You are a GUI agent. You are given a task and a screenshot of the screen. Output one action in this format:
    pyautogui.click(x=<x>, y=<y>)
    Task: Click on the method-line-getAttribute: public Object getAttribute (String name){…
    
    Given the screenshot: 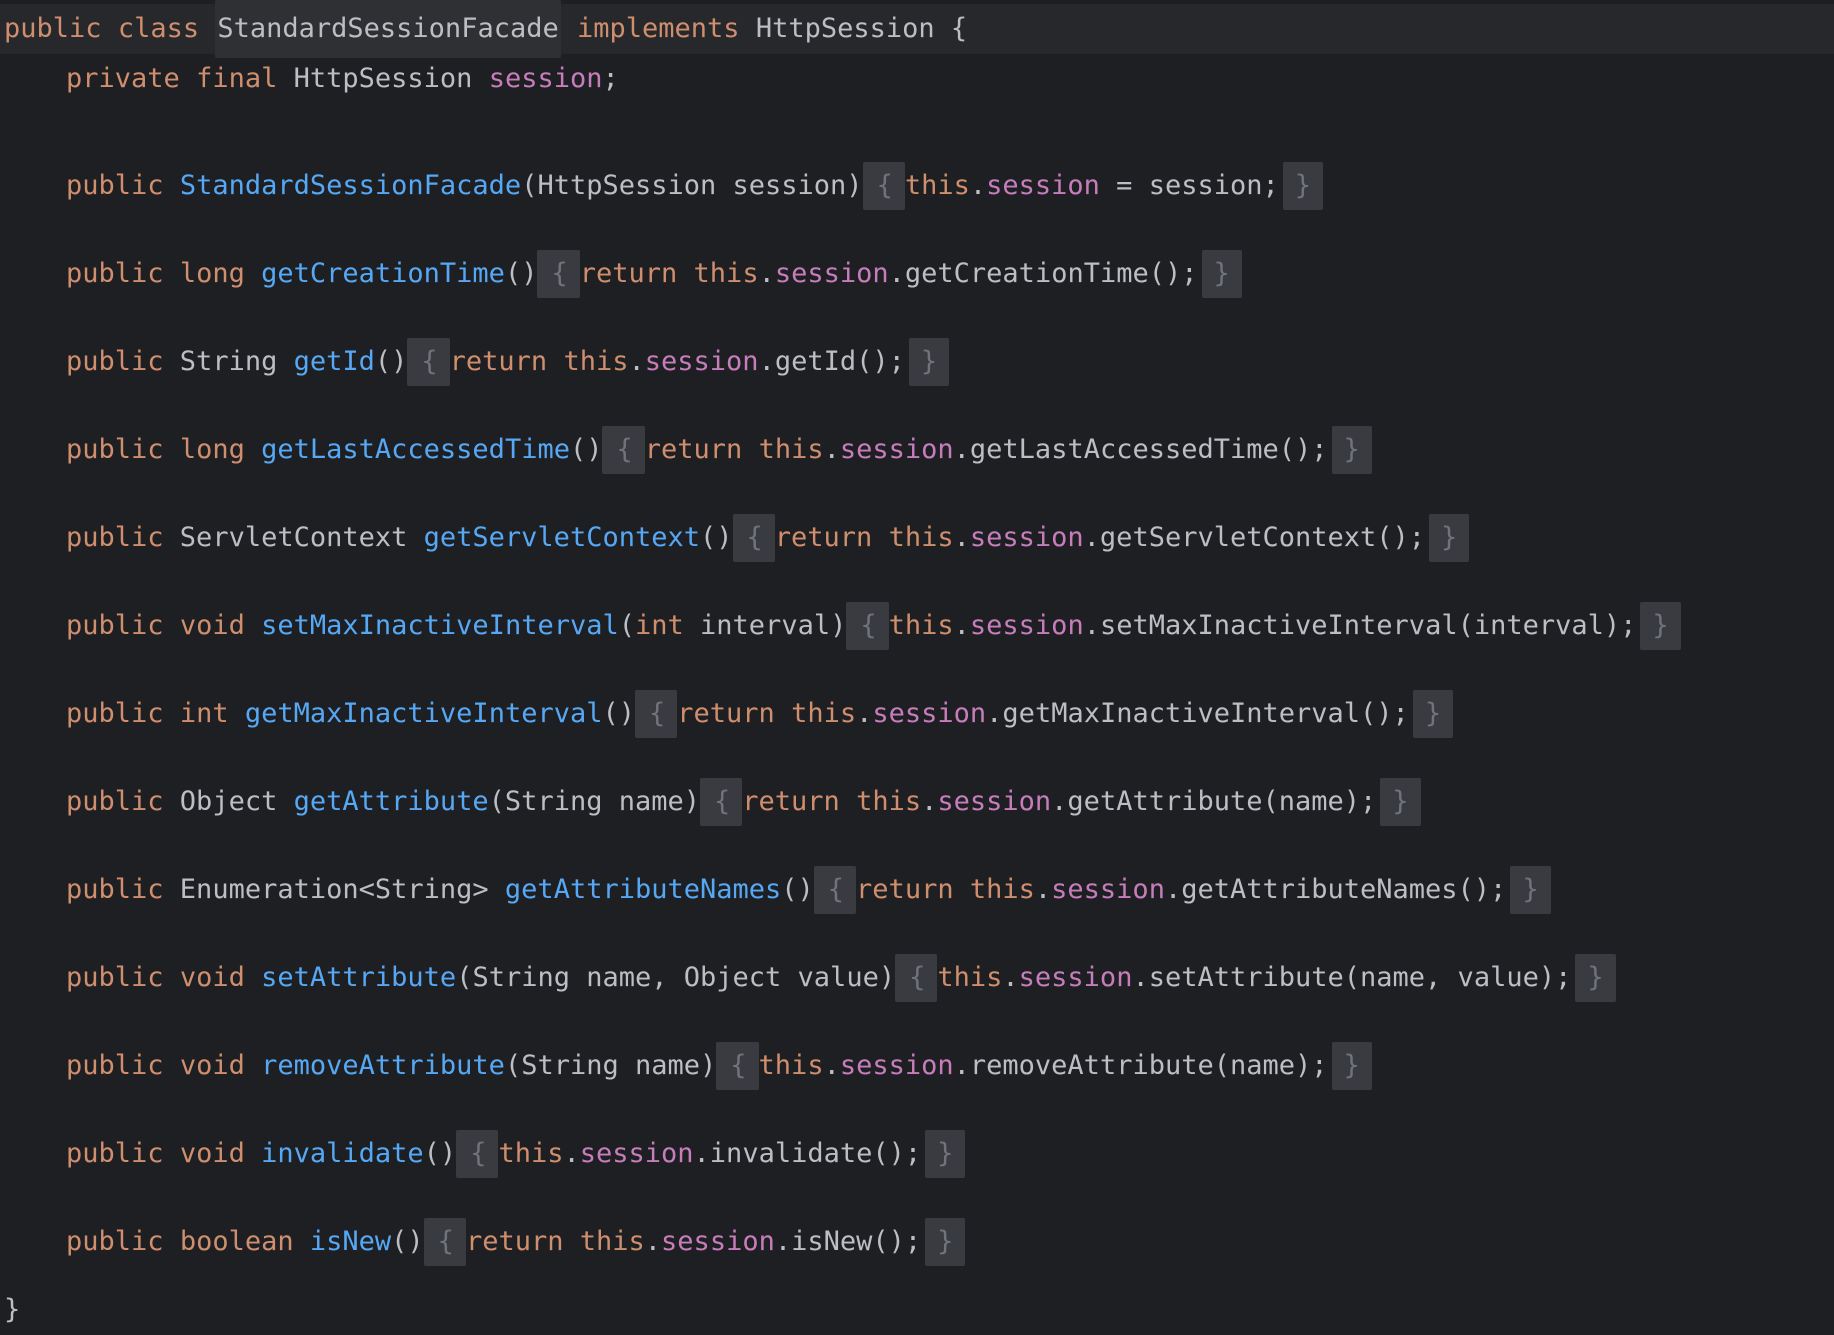 What is the action you would take?
    pyautogui.click(x=917, y=802)
    